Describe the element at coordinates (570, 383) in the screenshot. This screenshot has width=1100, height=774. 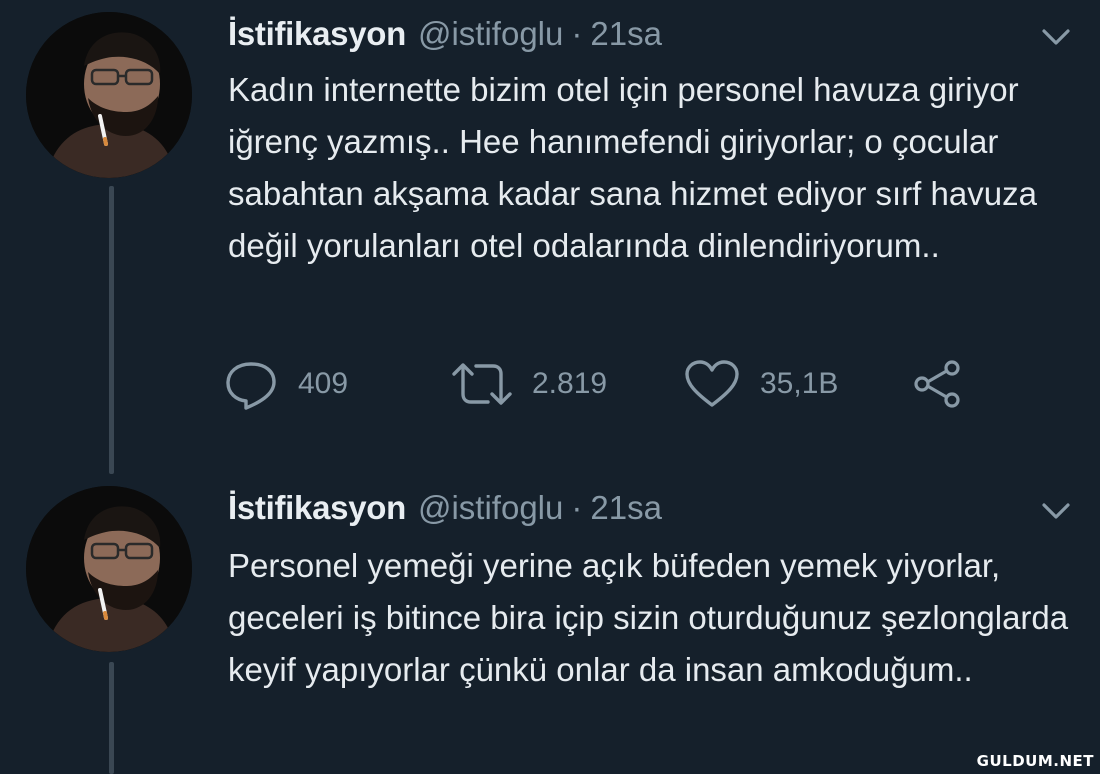
I see `retweet-count: 2.819` at that location.